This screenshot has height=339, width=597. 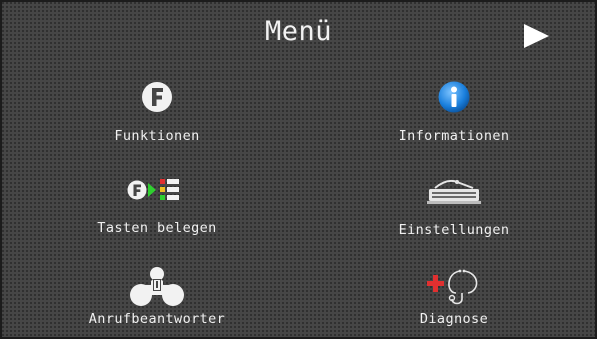 I want to click on play-arrow-icon, so click(x=536, y=36).